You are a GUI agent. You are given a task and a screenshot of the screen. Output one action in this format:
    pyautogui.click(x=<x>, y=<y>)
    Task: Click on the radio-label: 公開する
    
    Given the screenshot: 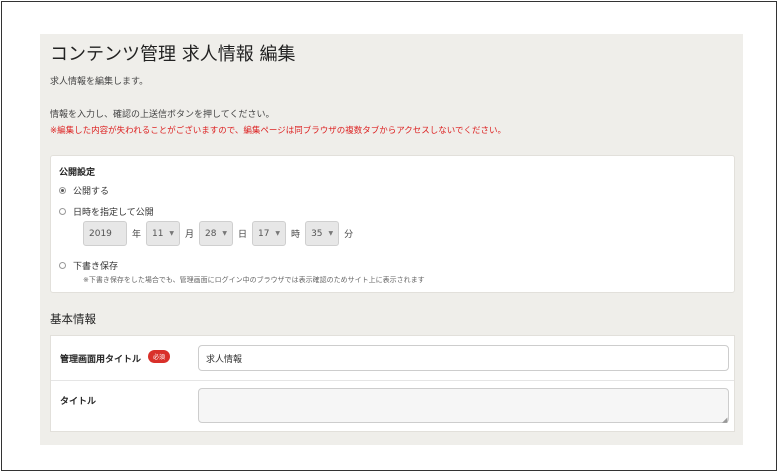 What is the action you would take?
    pyautogui.click(x=91, y=192)
    